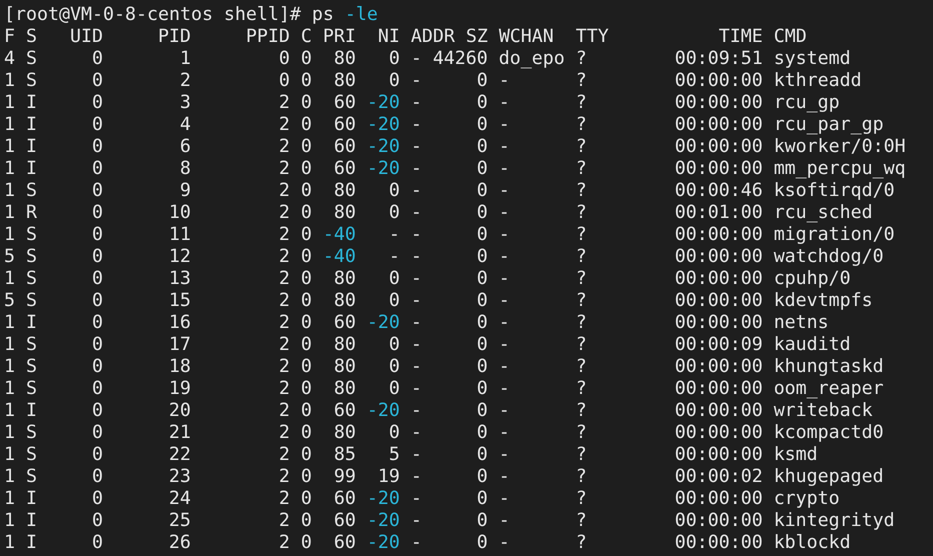  I want to click on table-cell: rcu_sched, so click(823, 213).